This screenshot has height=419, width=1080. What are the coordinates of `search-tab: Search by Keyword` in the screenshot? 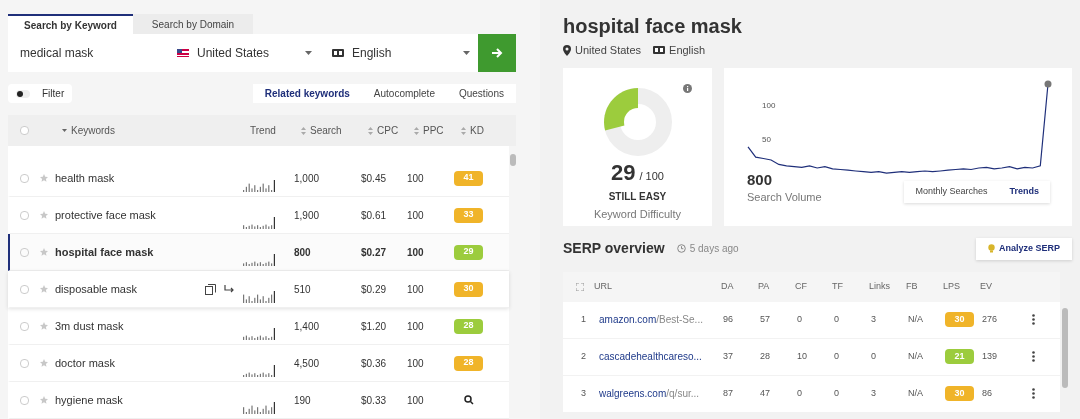 It's located at (70, 24).